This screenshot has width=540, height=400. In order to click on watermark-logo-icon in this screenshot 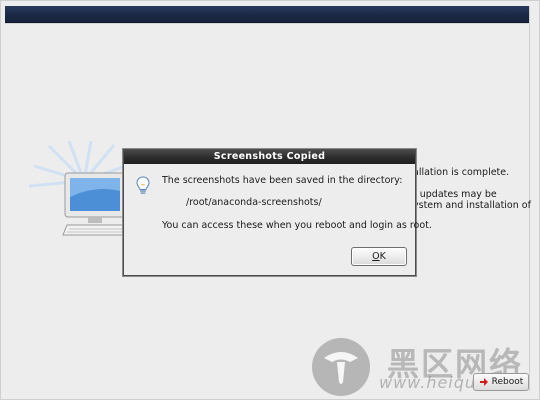, I will do `click(341, 367)`.